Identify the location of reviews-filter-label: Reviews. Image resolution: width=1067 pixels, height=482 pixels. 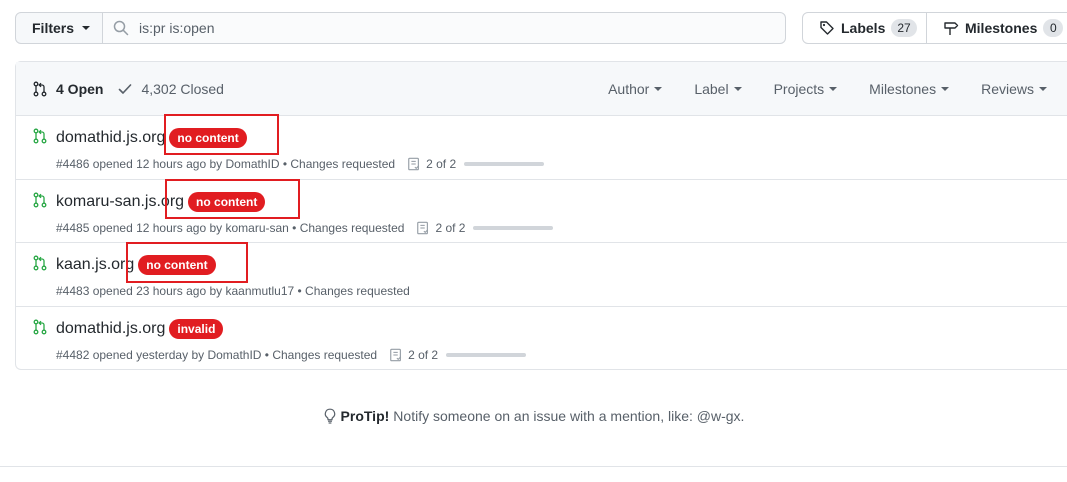
(1007, 89).